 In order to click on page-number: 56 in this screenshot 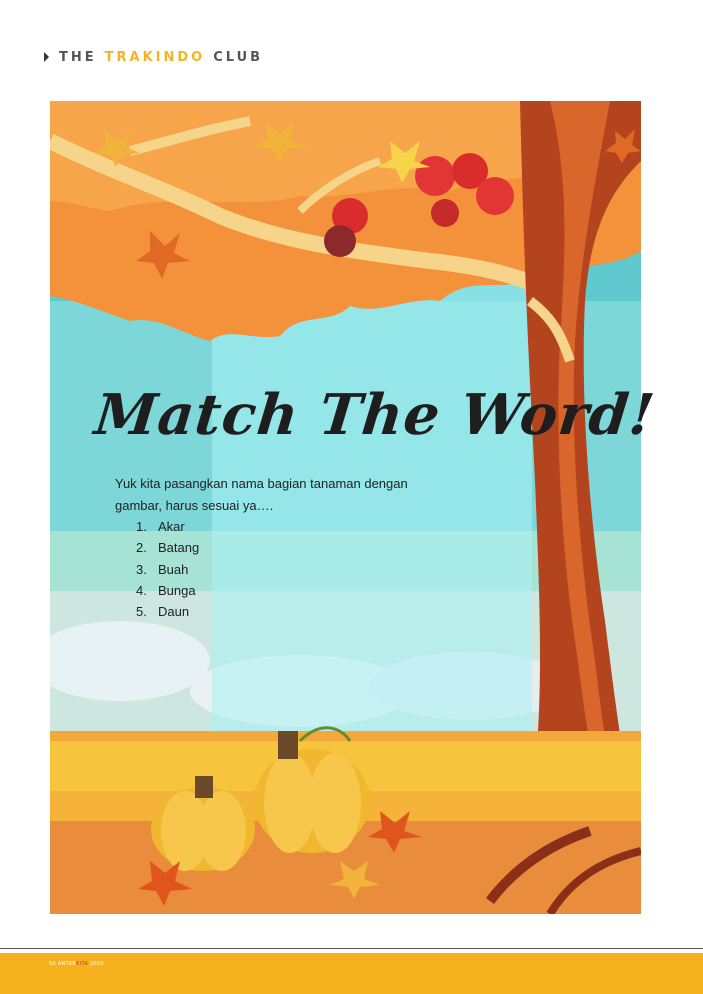, I will do `click(52, 964)`.